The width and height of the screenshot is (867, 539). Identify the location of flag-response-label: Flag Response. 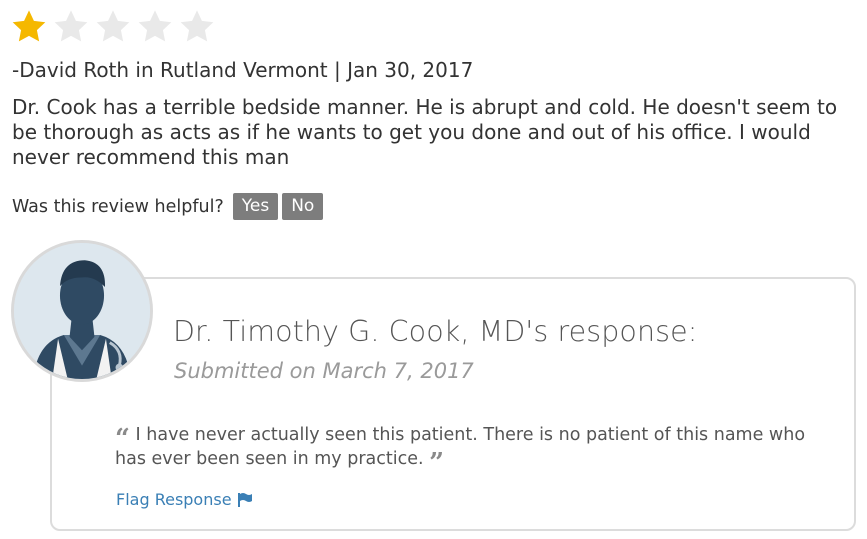
(174, 499).